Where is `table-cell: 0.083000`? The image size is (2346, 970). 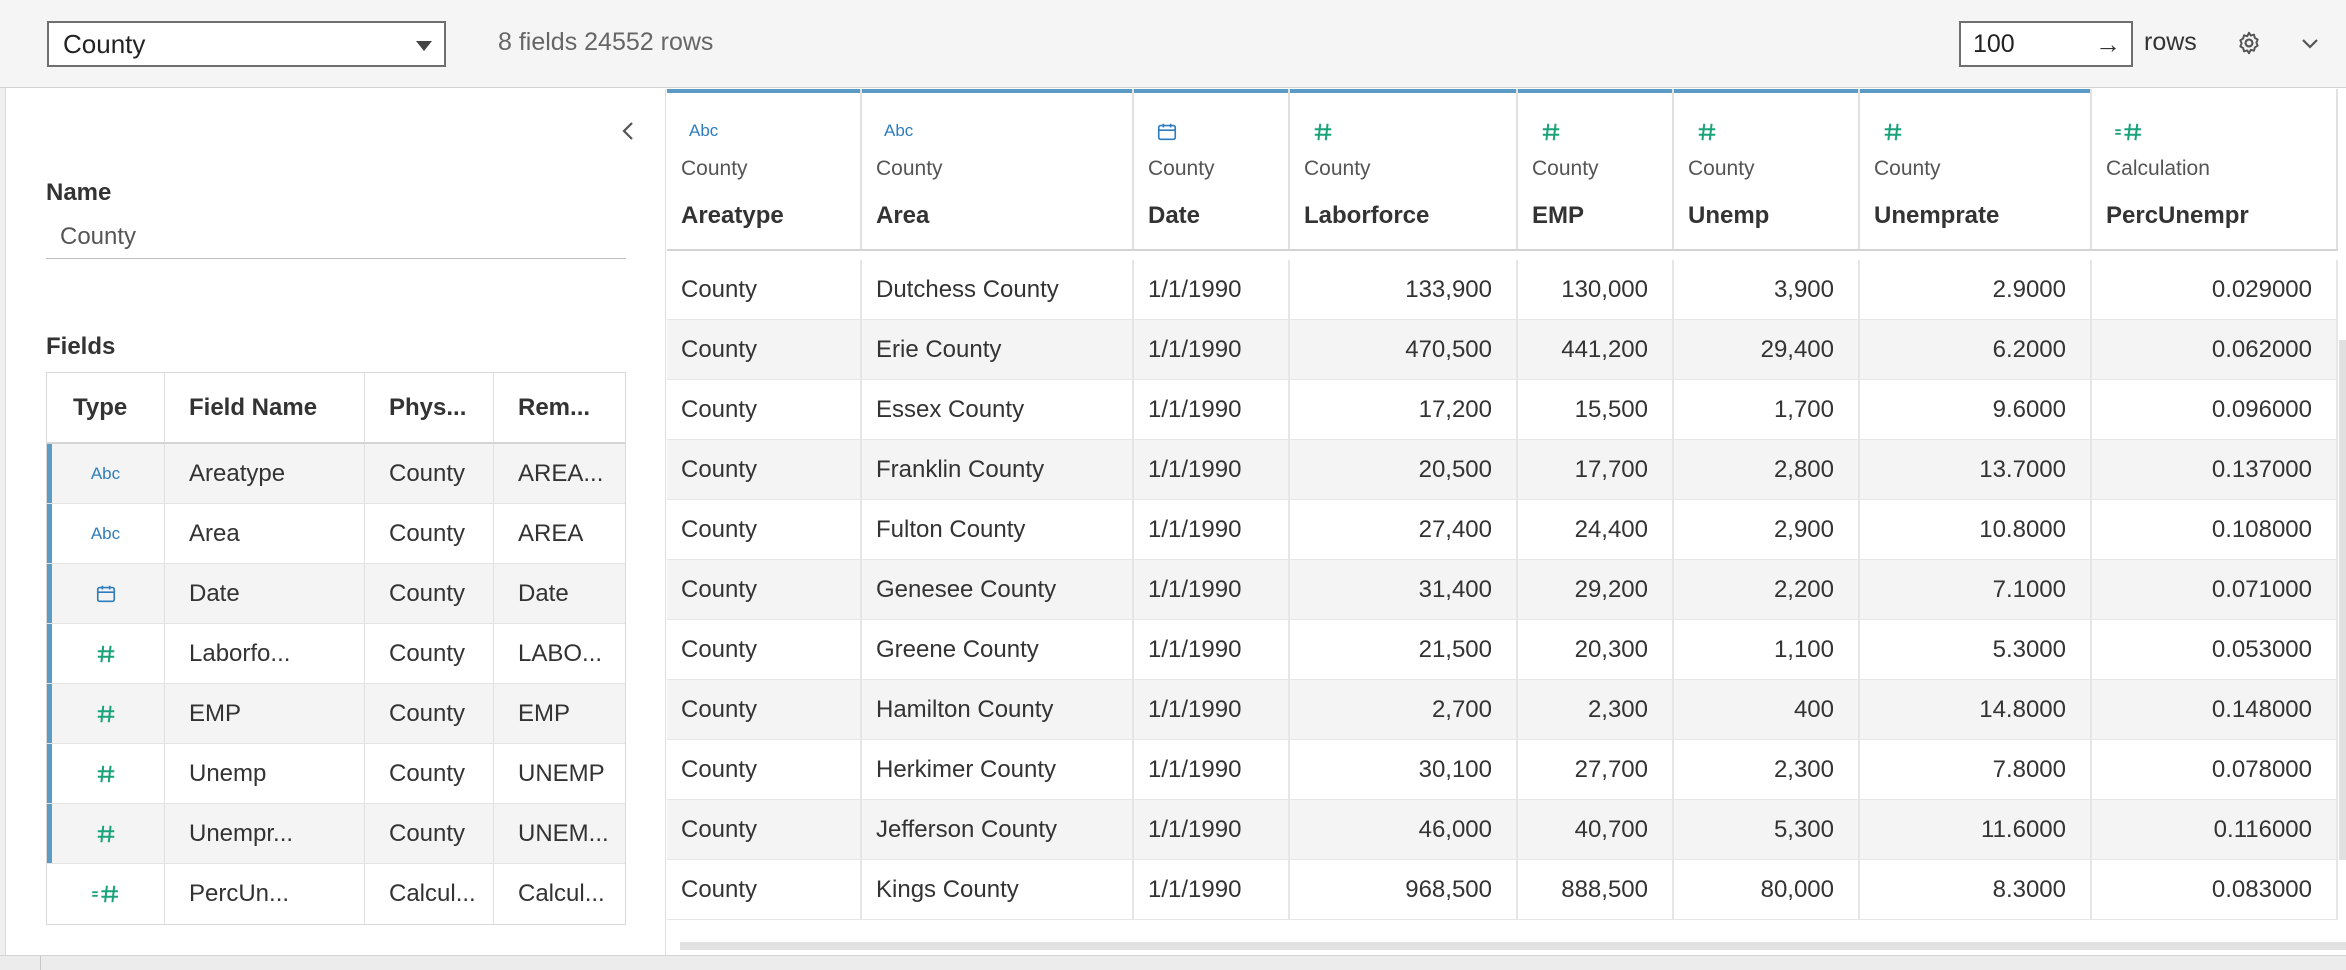
table-cell: 0.083000 is located at coordinates (2215, 889).